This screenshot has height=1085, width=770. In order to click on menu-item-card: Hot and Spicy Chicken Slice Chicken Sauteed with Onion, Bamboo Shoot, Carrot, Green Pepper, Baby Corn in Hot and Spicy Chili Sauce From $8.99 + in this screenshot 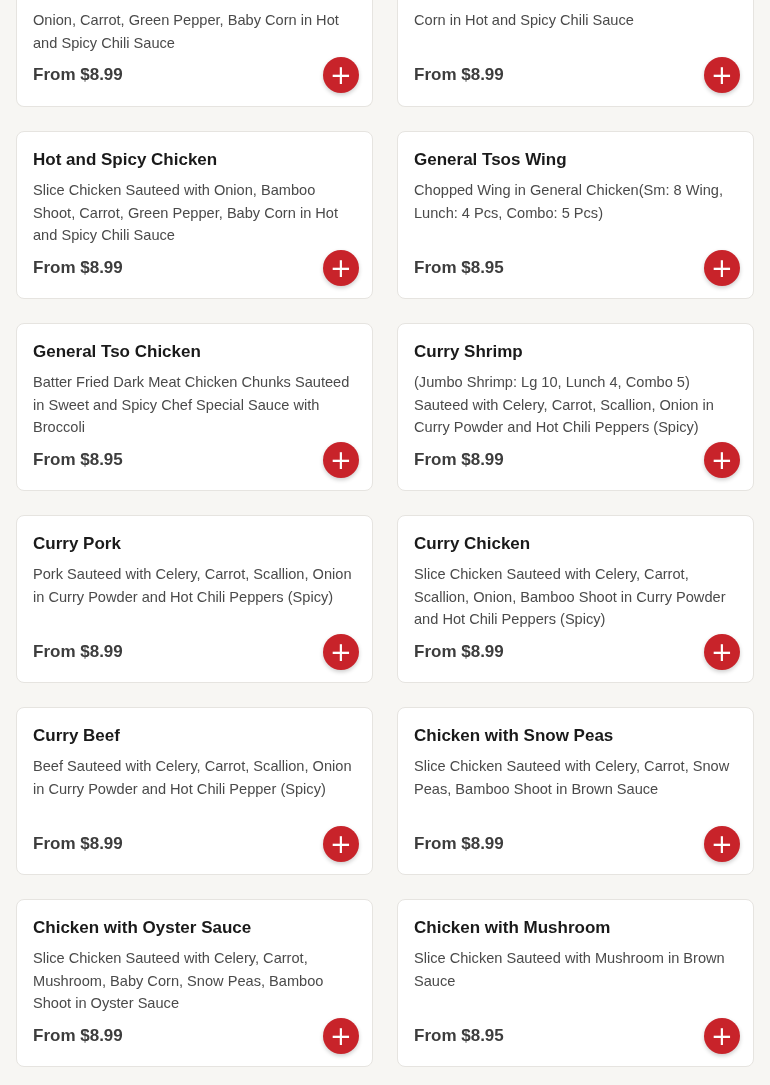, I will do `click(194, 215)`.